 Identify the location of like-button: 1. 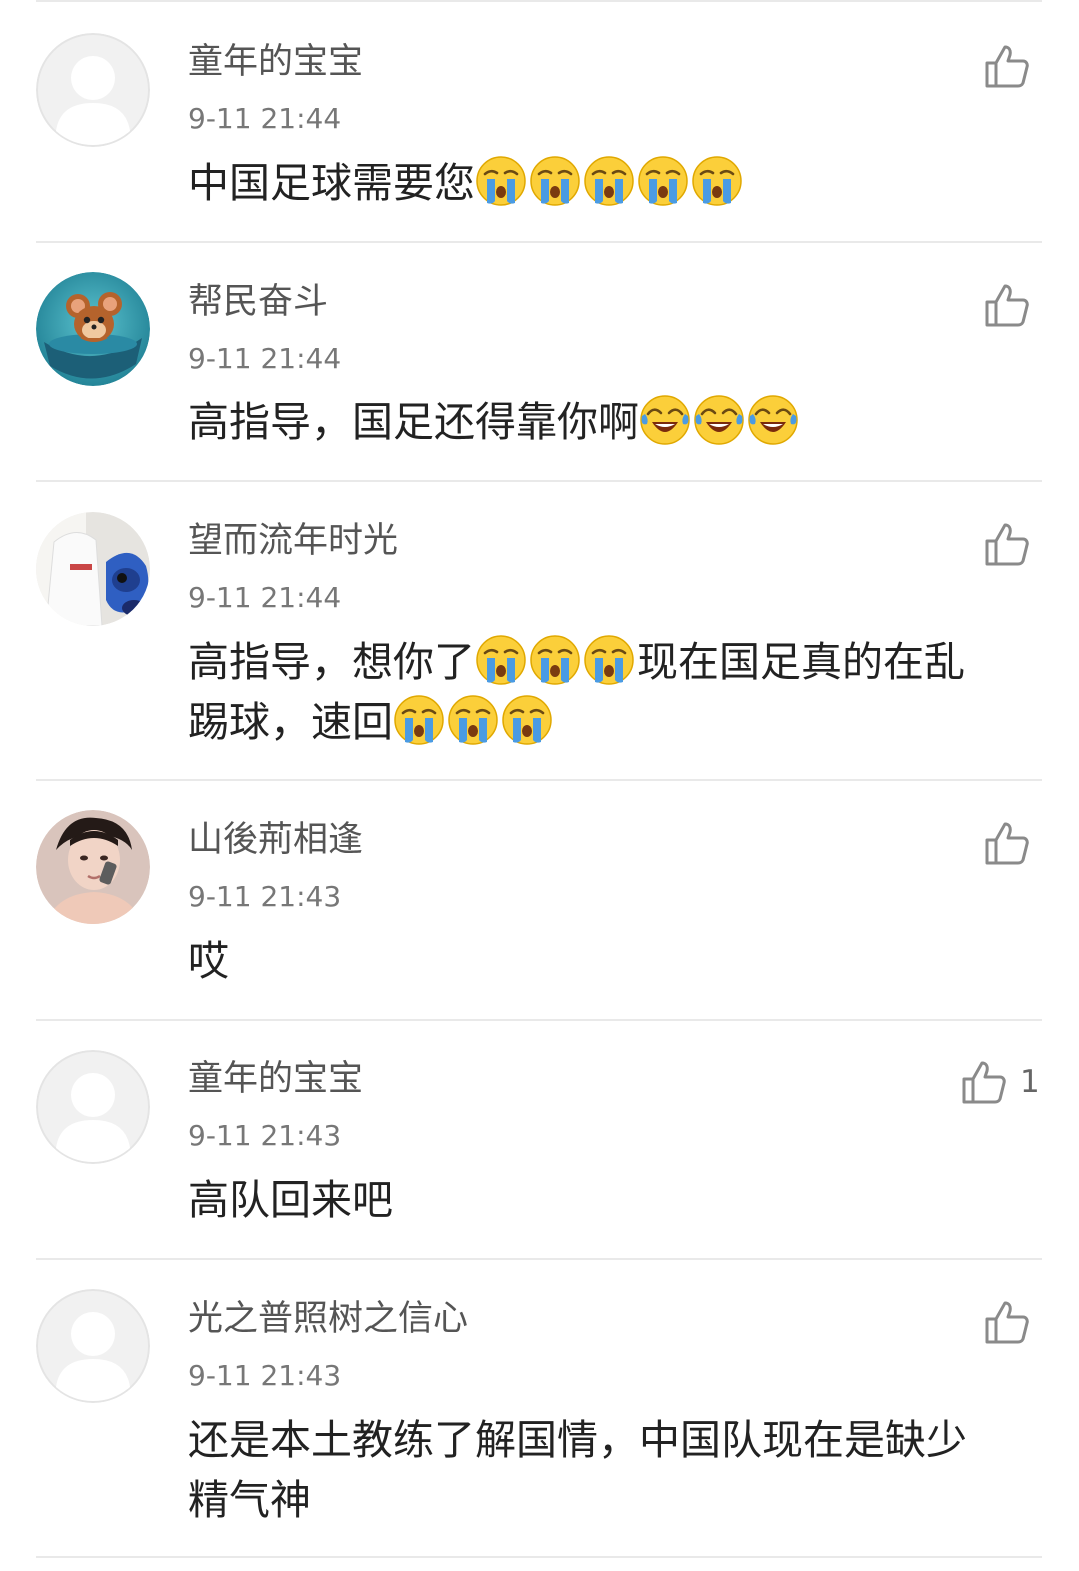
(1000, 1082).